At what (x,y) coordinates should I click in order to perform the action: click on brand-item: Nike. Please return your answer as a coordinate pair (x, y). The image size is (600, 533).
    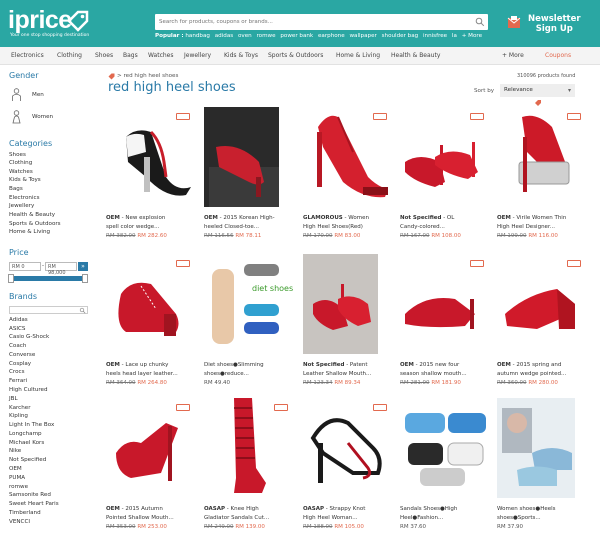
    Looking at the image, I should click on (15, 451).